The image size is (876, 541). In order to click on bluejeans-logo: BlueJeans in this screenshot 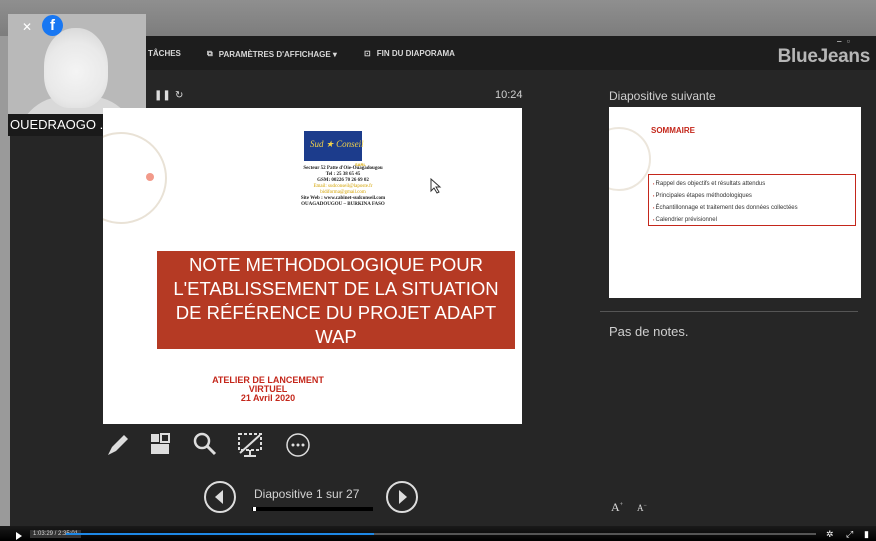, I will do `click(824, 56)`.